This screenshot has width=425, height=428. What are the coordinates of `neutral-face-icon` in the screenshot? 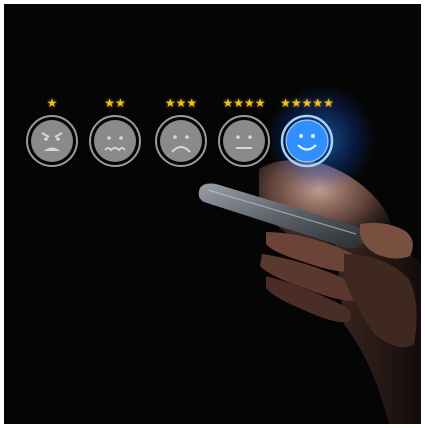 It's located at (244, 141).